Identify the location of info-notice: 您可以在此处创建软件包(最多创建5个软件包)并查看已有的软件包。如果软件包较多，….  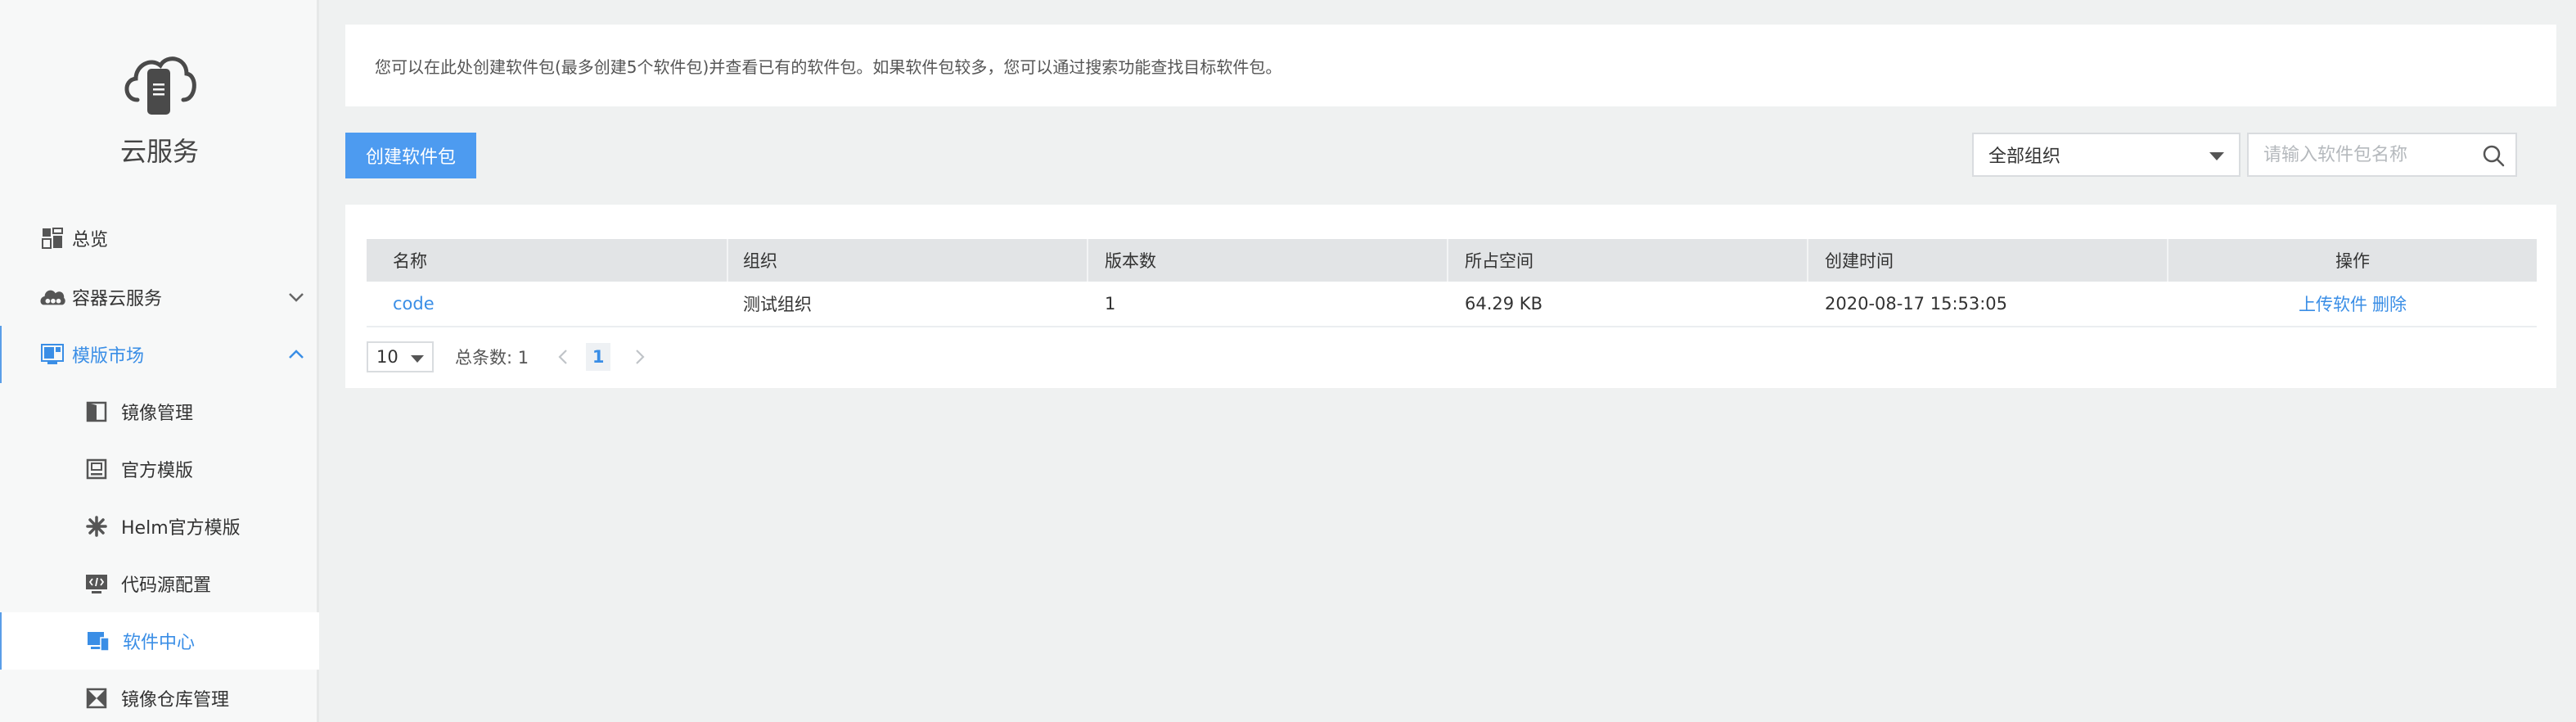
(1451, 65).